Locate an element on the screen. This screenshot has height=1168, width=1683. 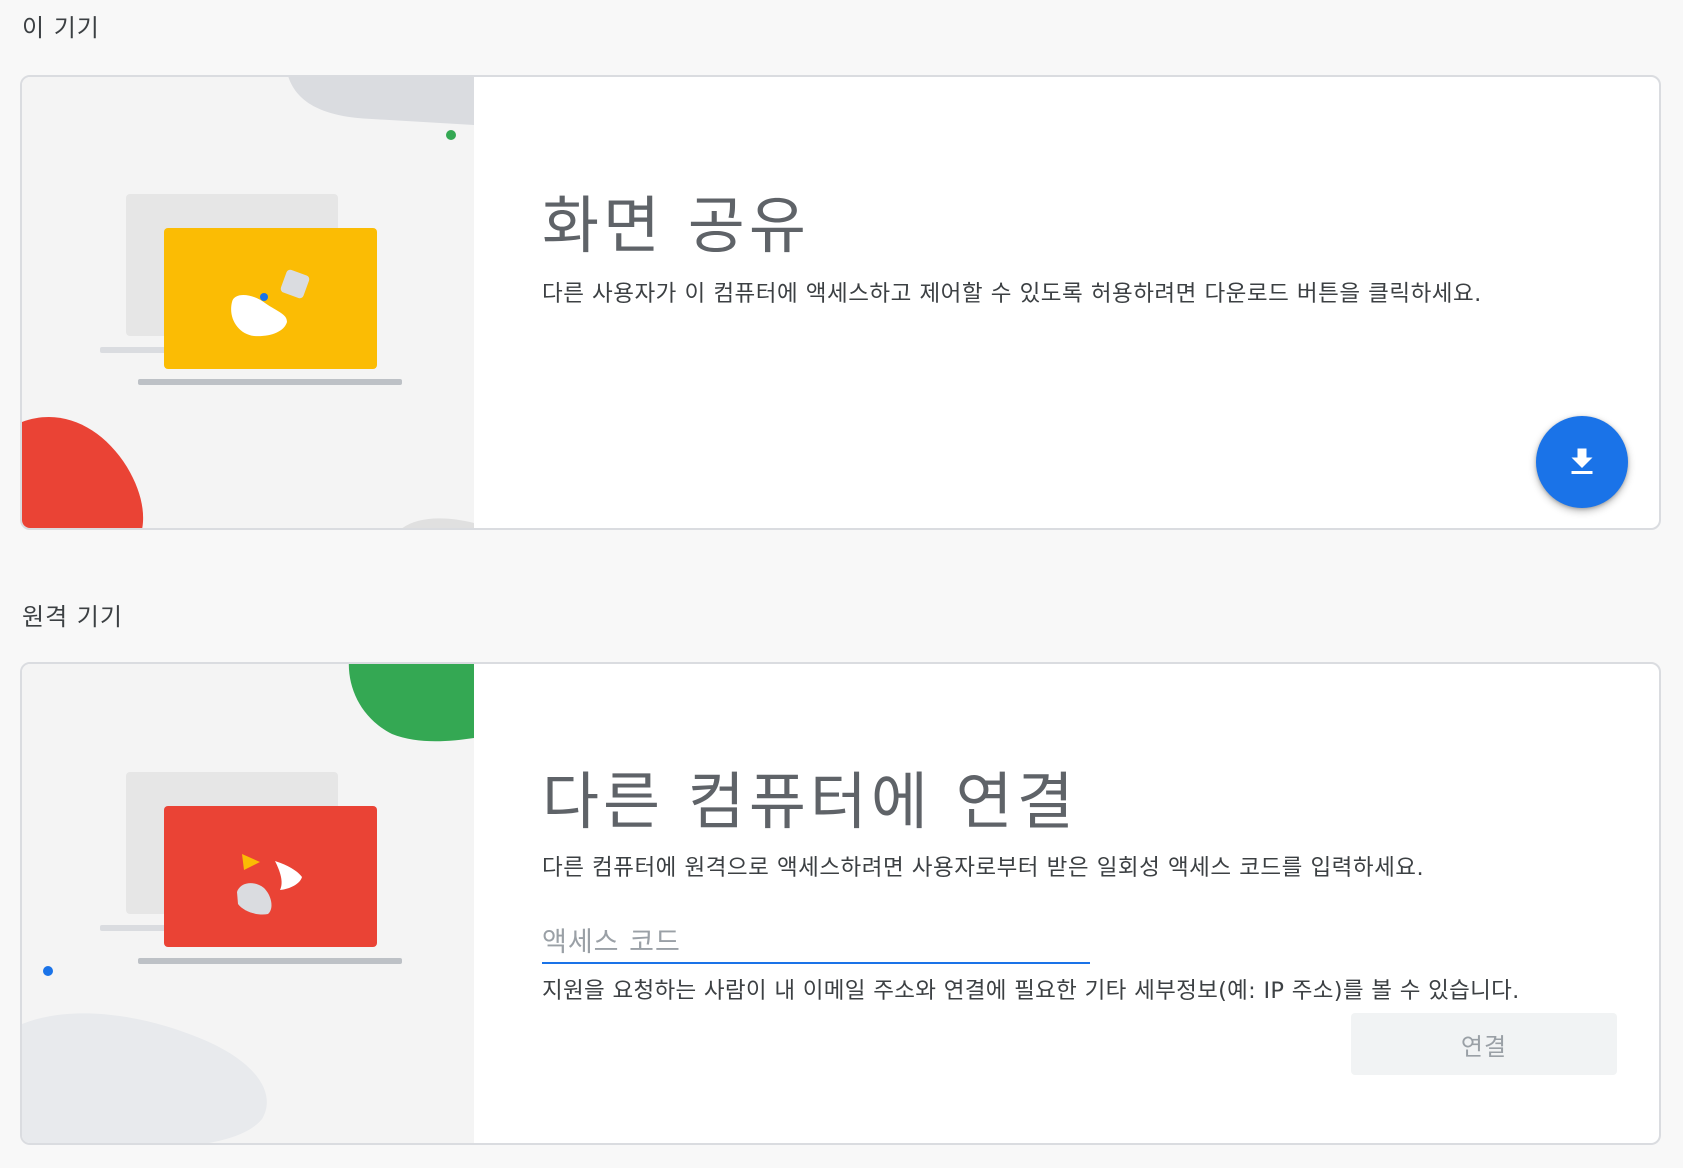
section-label-remote-device: 원격 기기 is located at coordinates (72, 617).